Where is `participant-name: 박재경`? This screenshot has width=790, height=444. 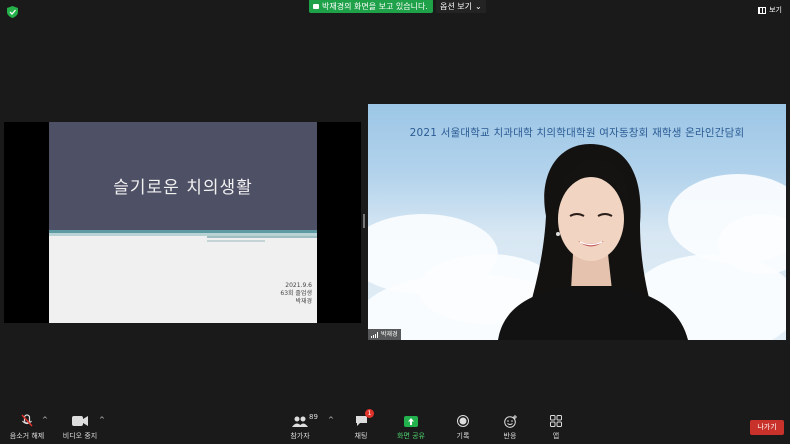
participant-name: 박재경 is located at coordinates (389, 334).